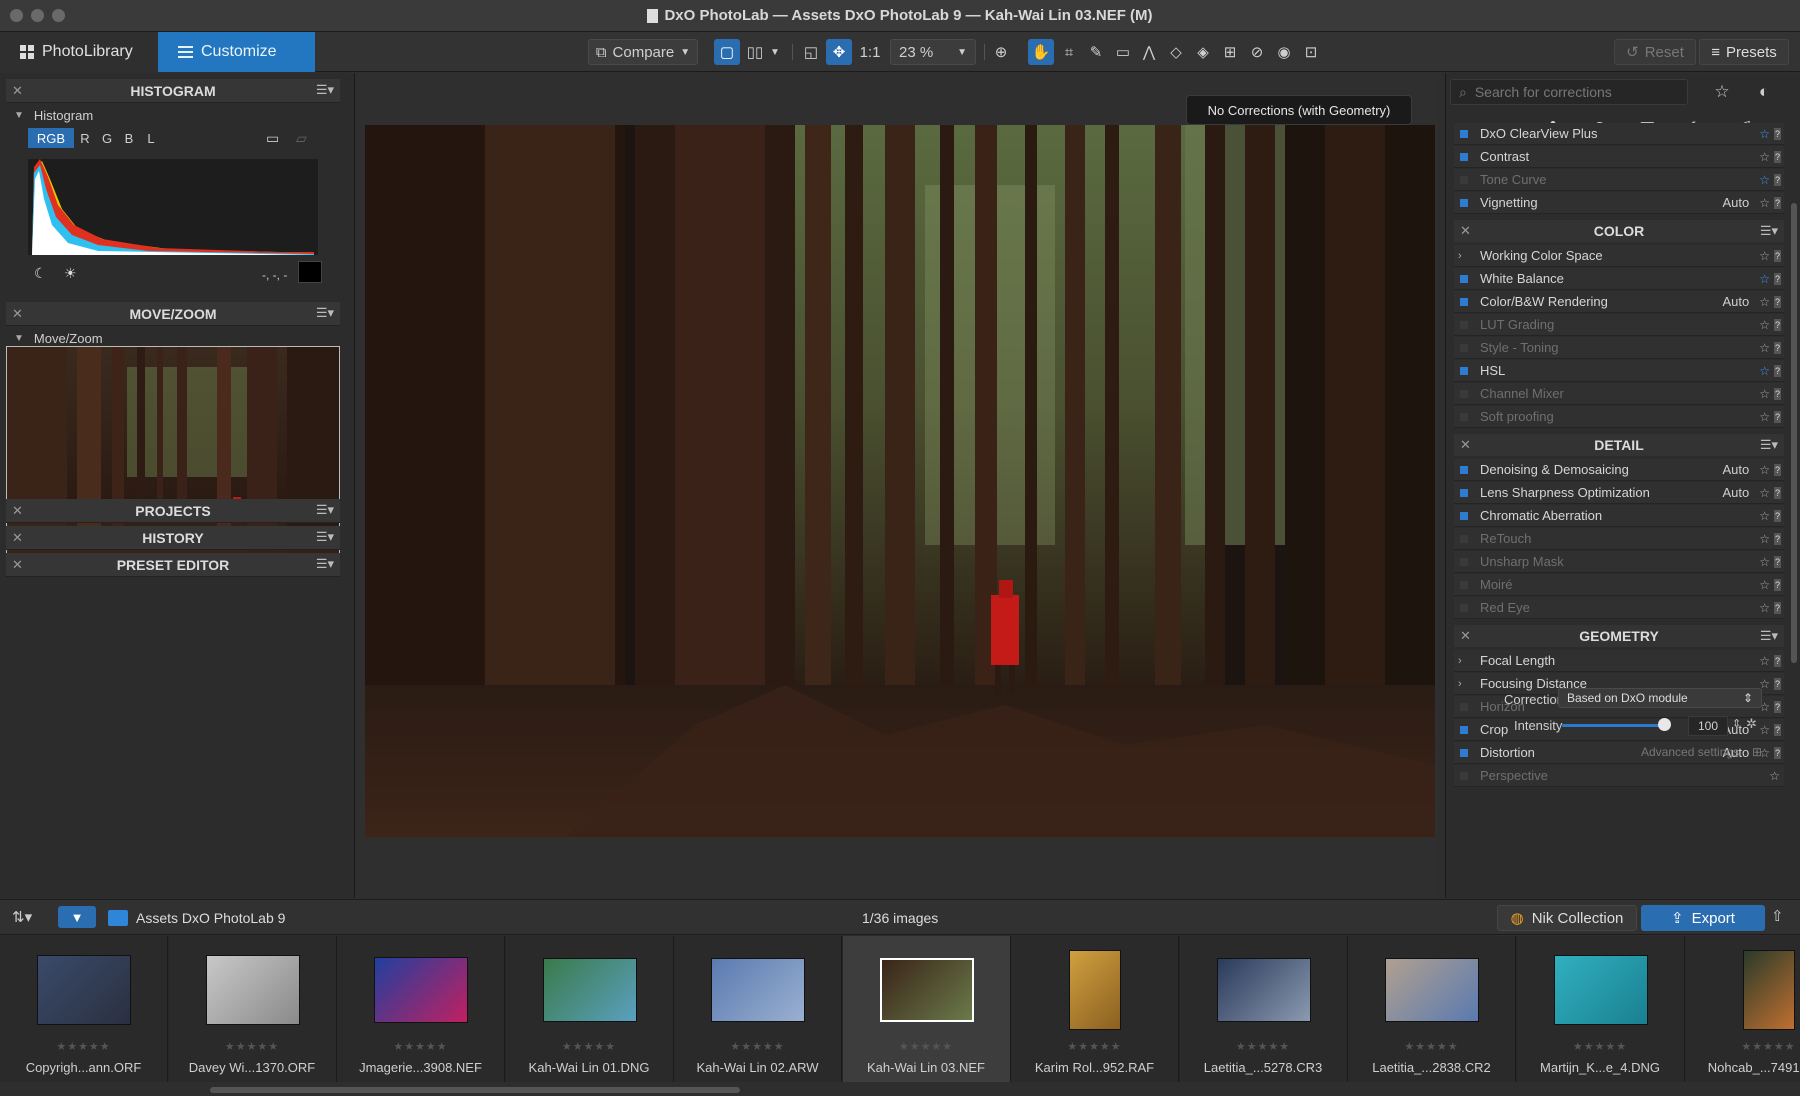 Image resolution: width=1800 pixels, height=1096 pixels. Describe the element at coordinates (1263, 1009) in the screenshot. I see `filmstrip-thumb: ★★★★★ Laetitia_...5278.CR3` at that location.